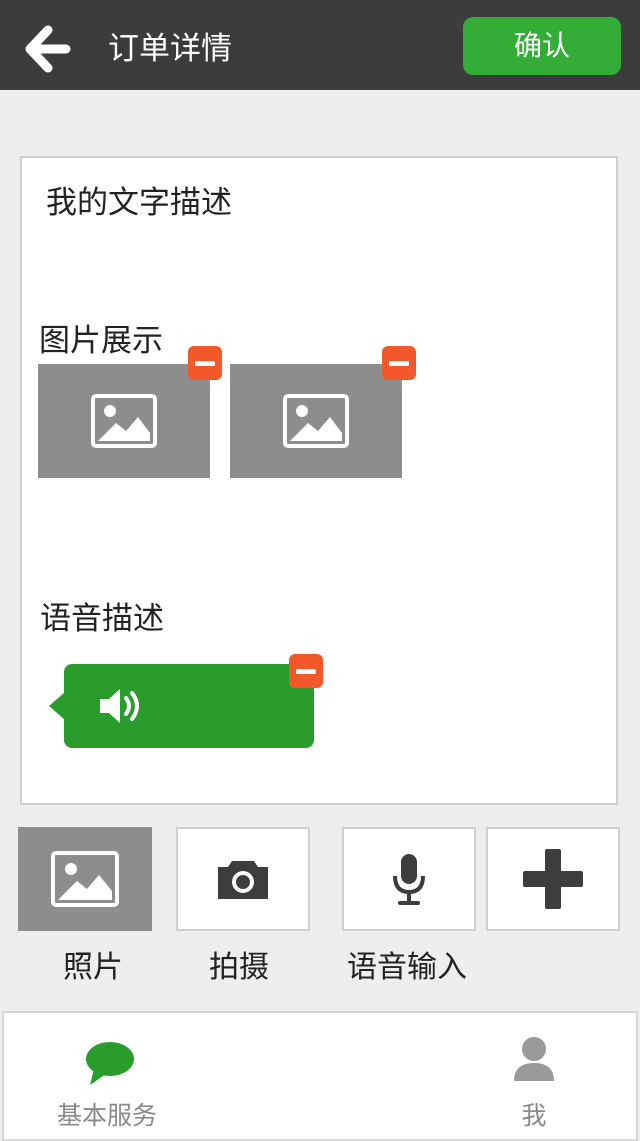 Image resolution: width=640 pixels, height=1141 pixels. I want to click on remove-image-1-button, so click(205, 363).